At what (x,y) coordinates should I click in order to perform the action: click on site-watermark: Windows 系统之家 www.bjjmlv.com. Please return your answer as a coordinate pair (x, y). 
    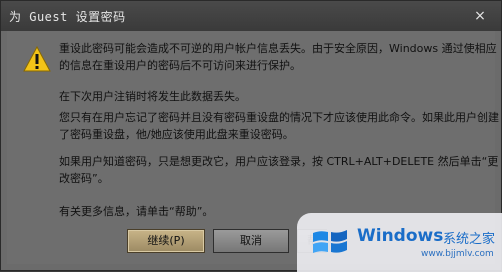
    Looking at the image, I should click on (399, 242).